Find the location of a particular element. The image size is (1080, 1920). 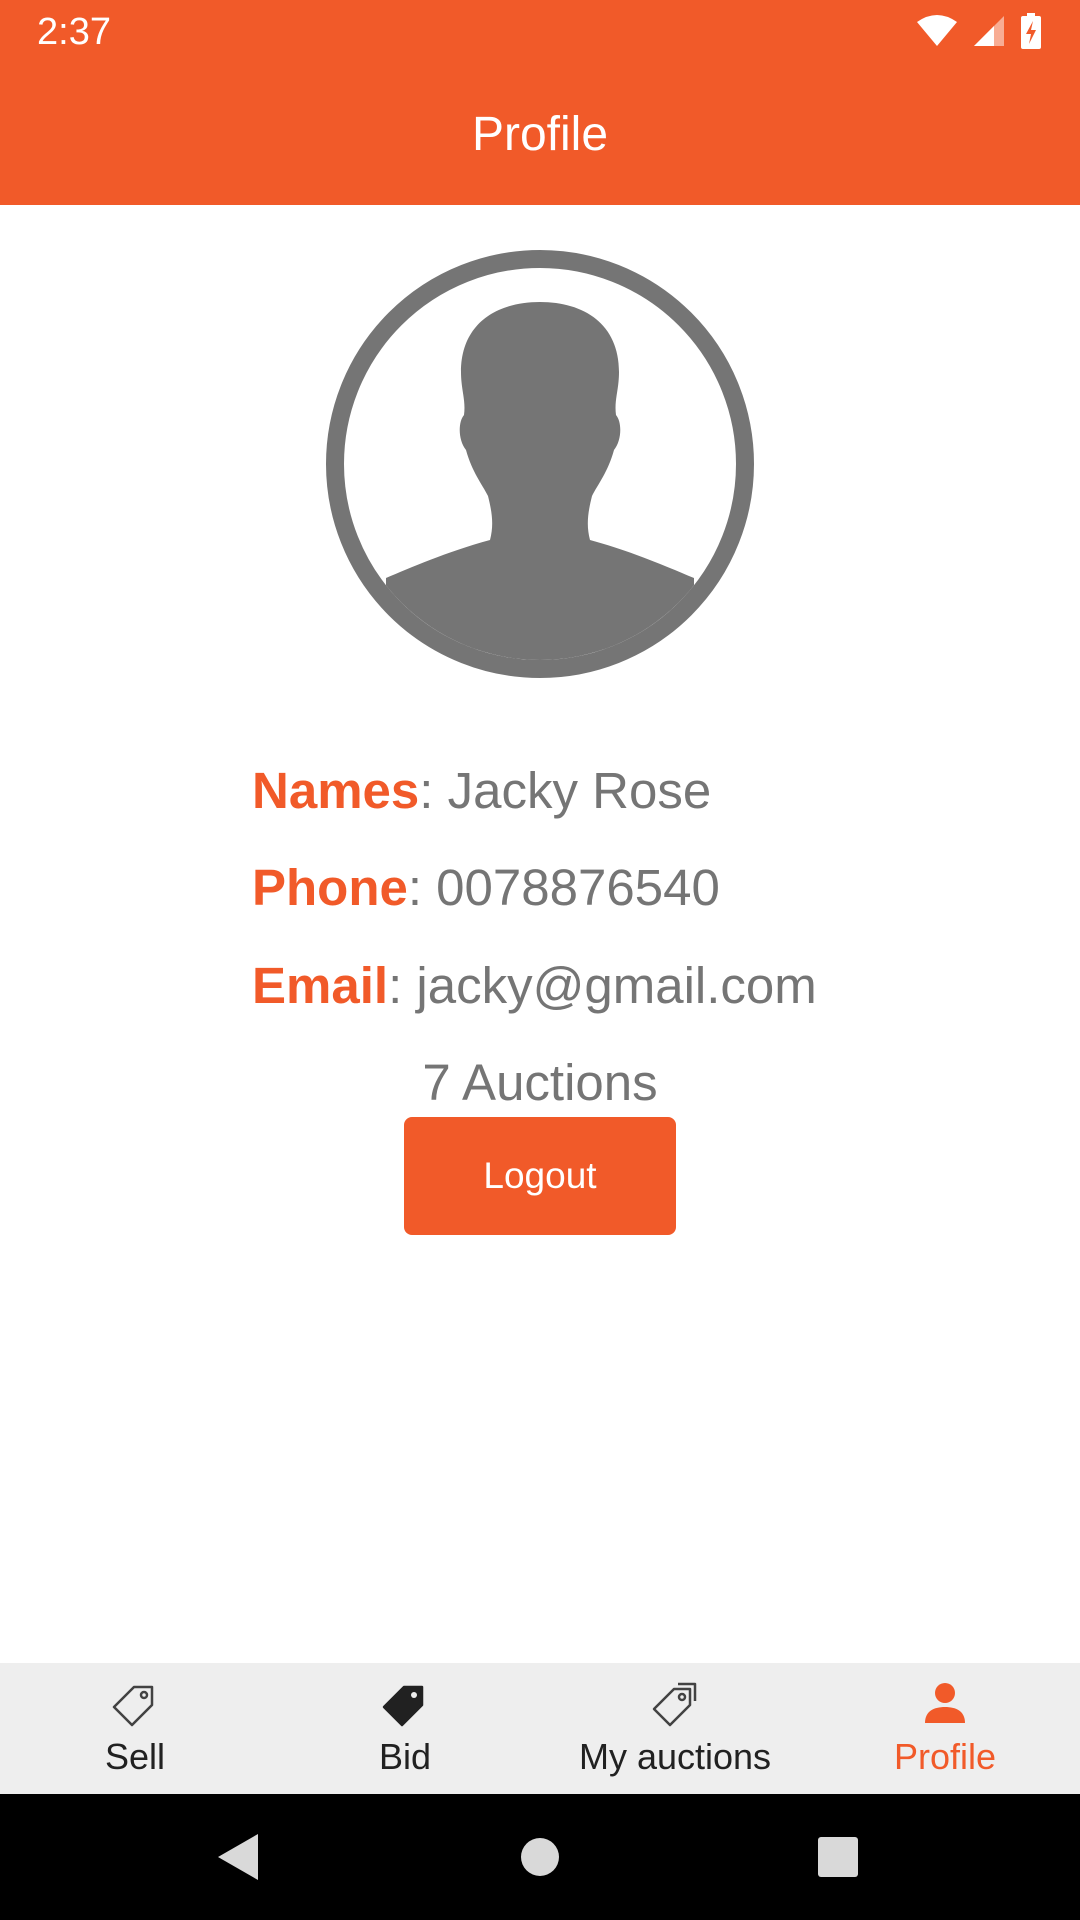

phone-value: : 0078876540 is located at coordinates (563, 887).